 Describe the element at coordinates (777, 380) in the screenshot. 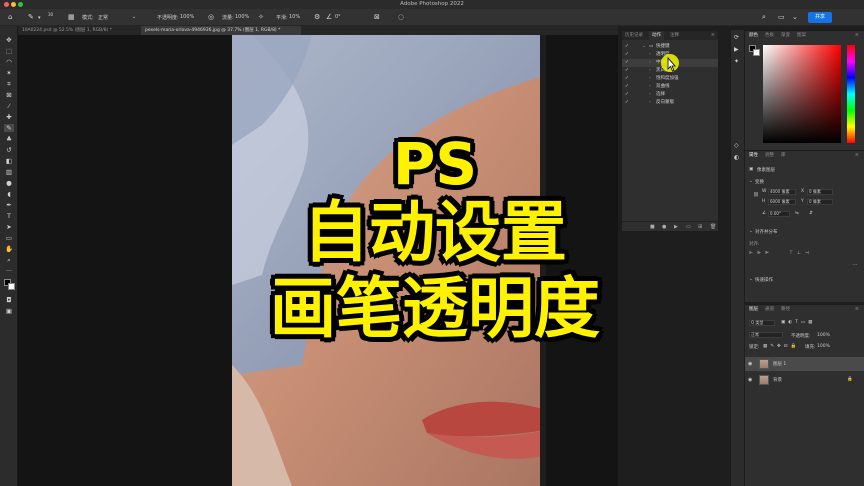

I see `layer-name: 背景` at that location.